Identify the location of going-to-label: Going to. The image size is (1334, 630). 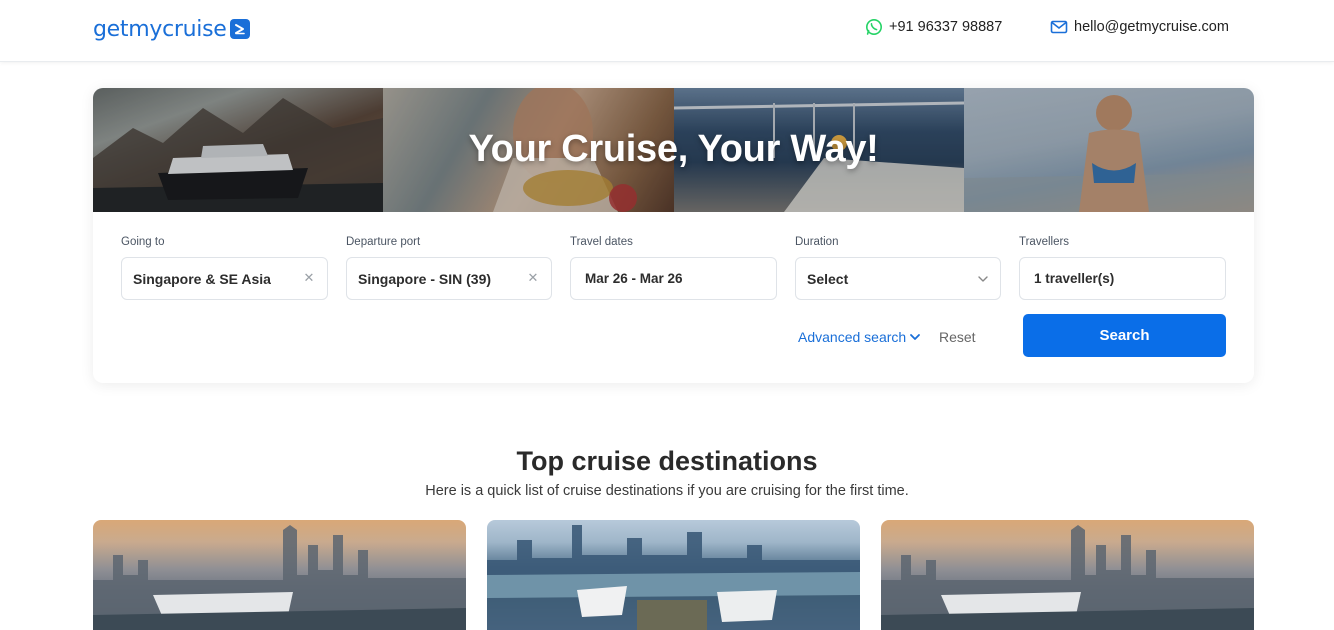
(143, 242).